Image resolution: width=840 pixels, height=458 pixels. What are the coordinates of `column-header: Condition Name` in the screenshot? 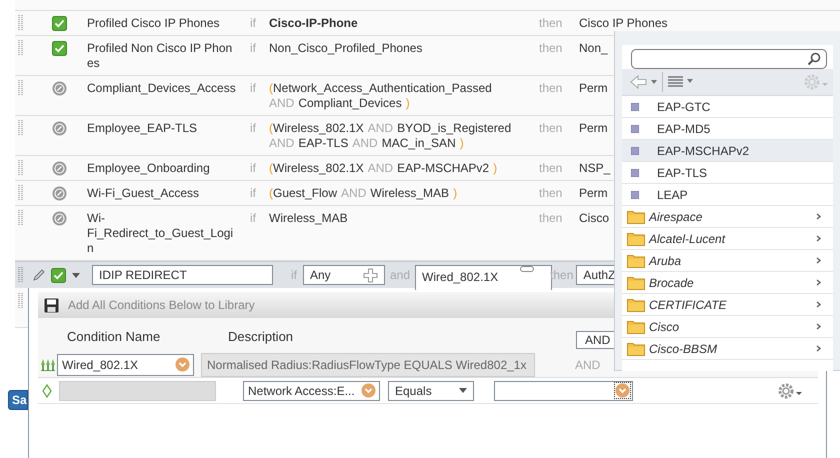 It's located at (114, 336).